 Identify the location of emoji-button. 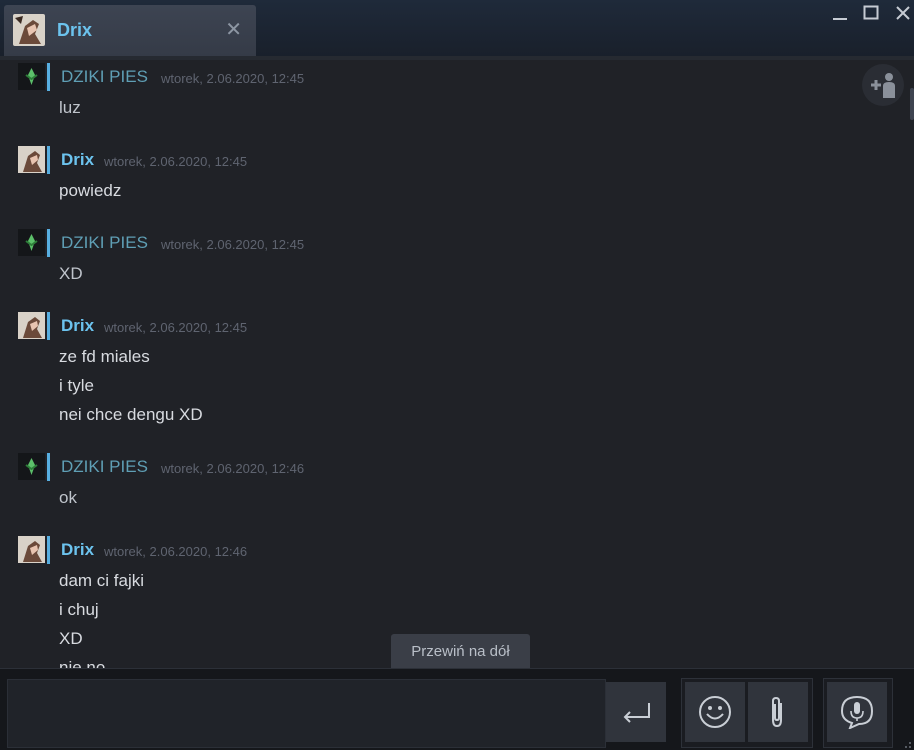
(715, 712).